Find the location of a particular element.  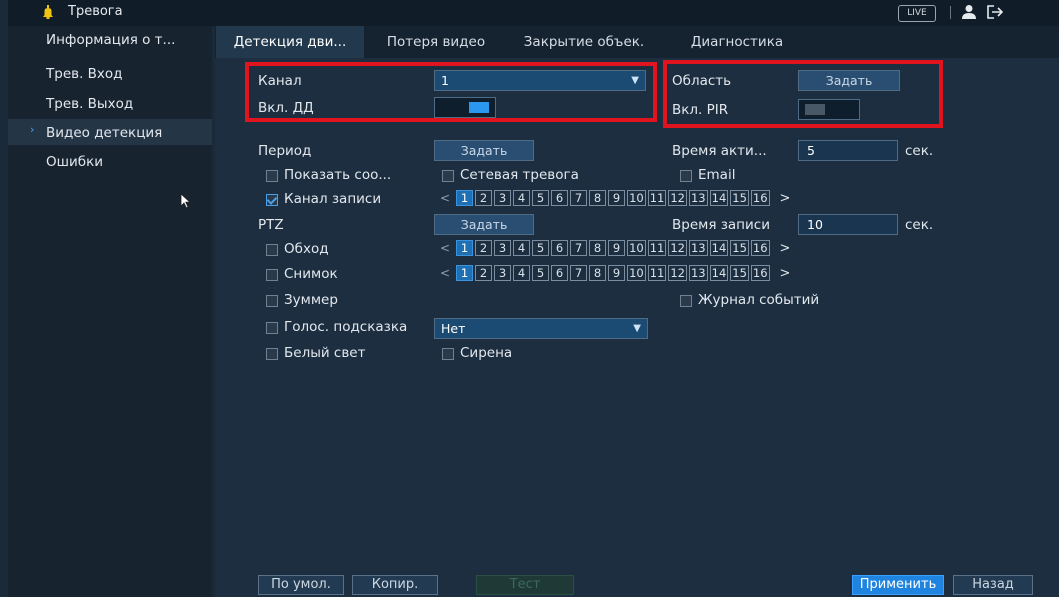

voice-prompt-checkbox is located at coordinates (272, 328).